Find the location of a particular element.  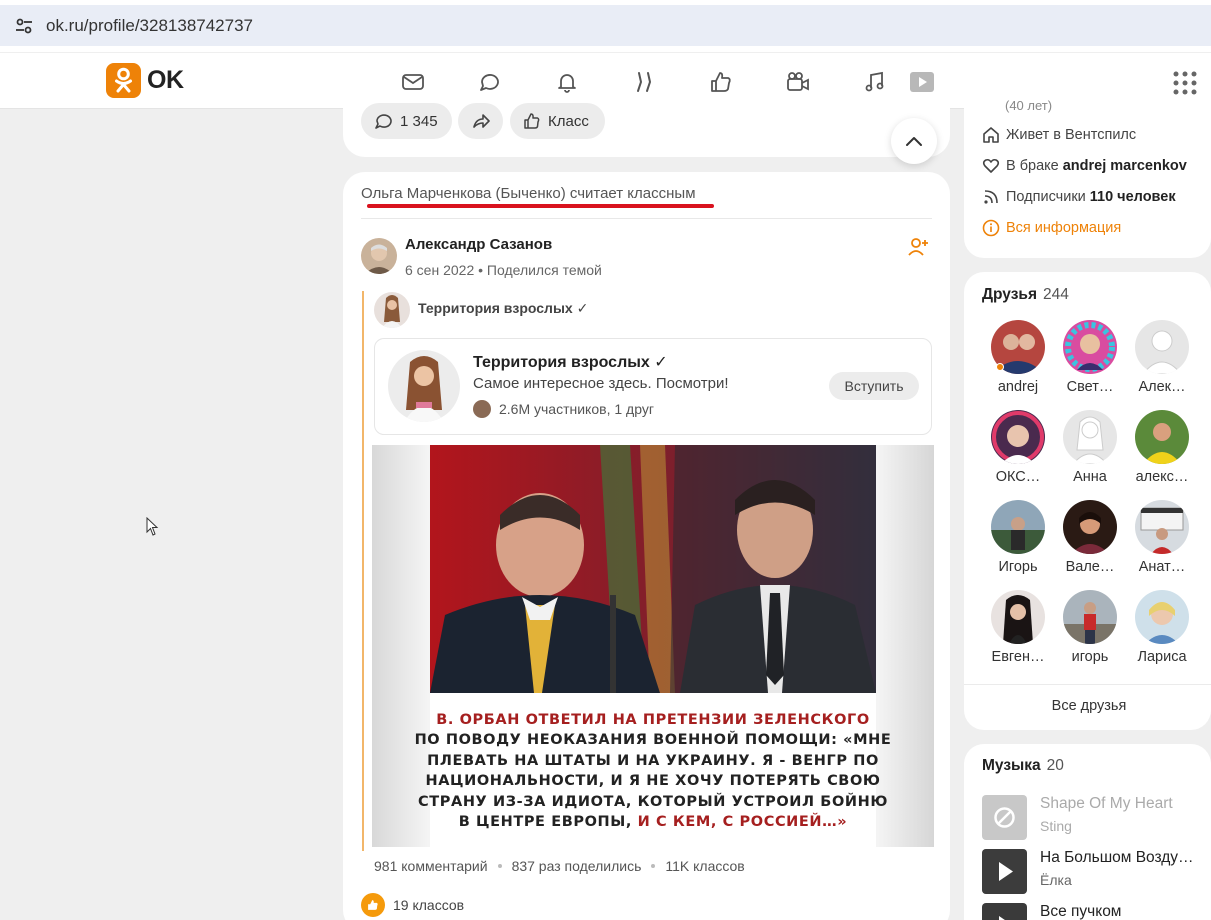

logo-text: OK is located at coordinates (165, 80).